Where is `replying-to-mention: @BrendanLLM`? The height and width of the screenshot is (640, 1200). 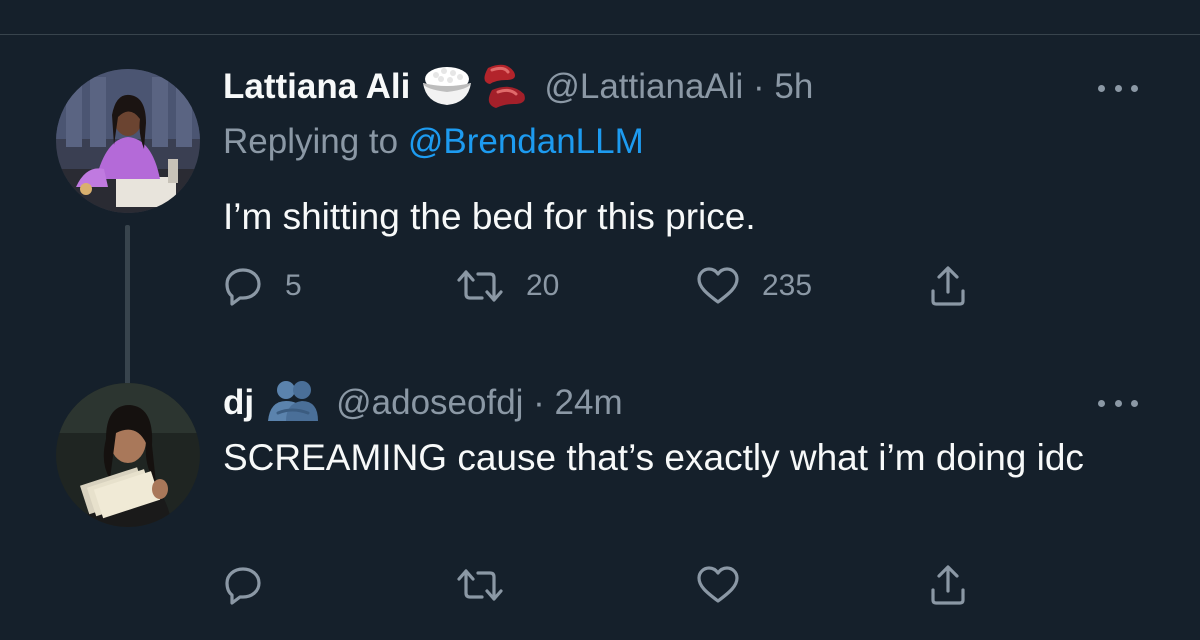 replying-to-mention: @BrendanLLM is located at coordinates (526, 141).